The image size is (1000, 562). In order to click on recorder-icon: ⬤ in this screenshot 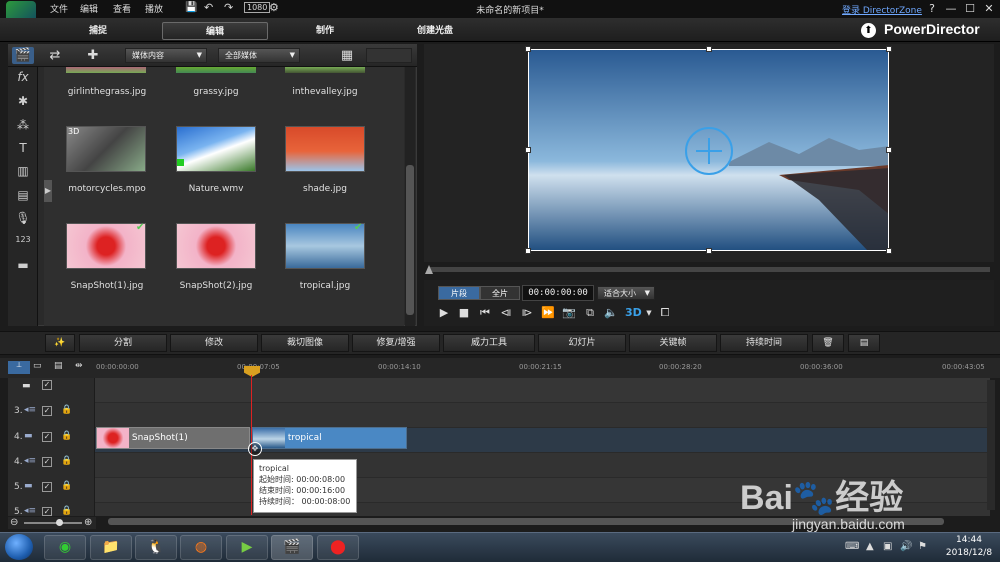, I will do `click(338, 547)`.